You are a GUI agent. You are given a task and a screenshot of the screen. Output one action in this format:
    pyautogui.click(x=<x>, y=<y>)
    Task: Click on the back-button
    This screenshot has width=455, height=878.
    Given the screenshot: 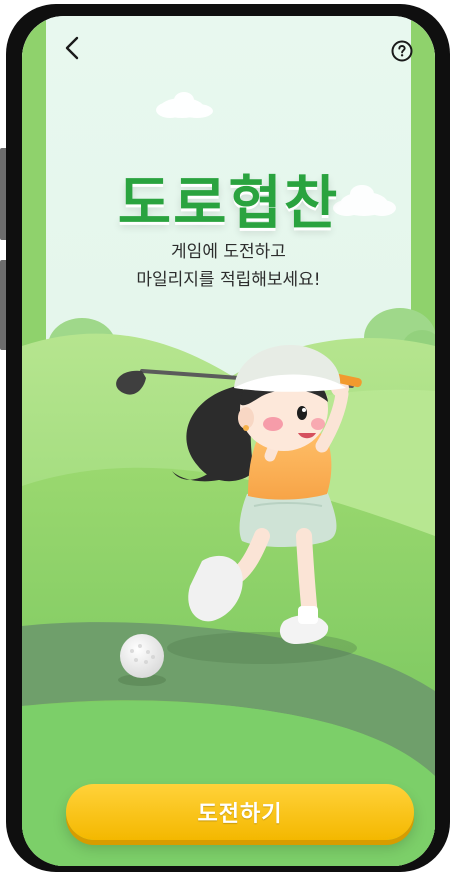 What is the action you would take?
    pyautogui.click(x=72, y=48)
    